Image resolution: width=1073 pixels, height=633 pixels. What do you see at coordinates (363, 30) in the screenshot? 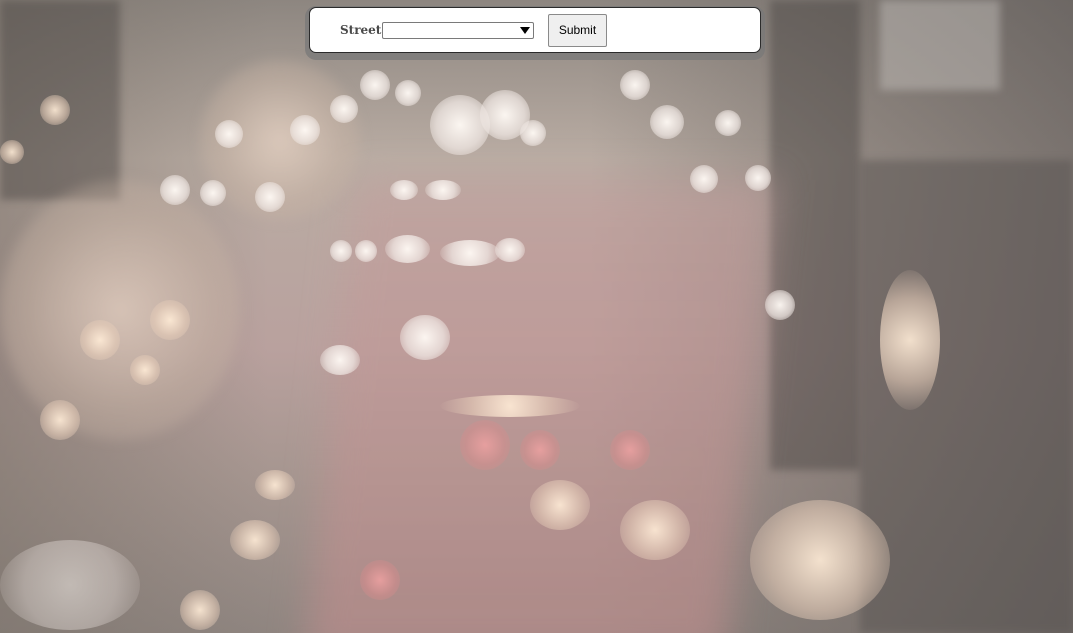
I see `street-label: Street:` at bounding box center [363, 30].